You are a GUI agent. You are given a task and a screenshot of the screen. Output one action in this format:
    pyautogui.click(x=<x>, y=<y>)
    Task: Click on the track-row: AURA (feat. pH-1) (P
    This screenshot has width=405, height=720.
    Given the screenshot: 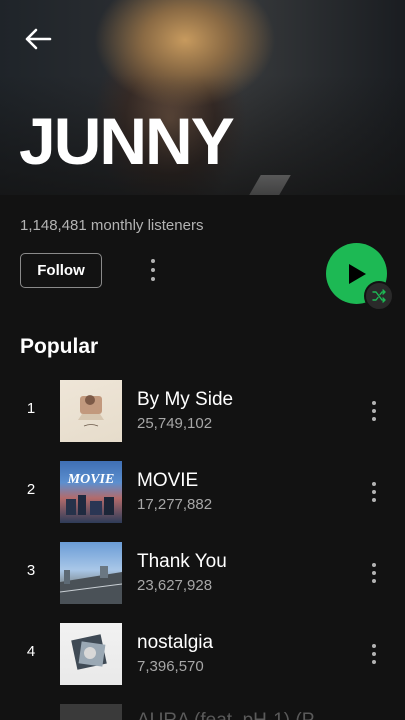 What is the action you would take?
    pyautogui.click(x=202, y=710)
    